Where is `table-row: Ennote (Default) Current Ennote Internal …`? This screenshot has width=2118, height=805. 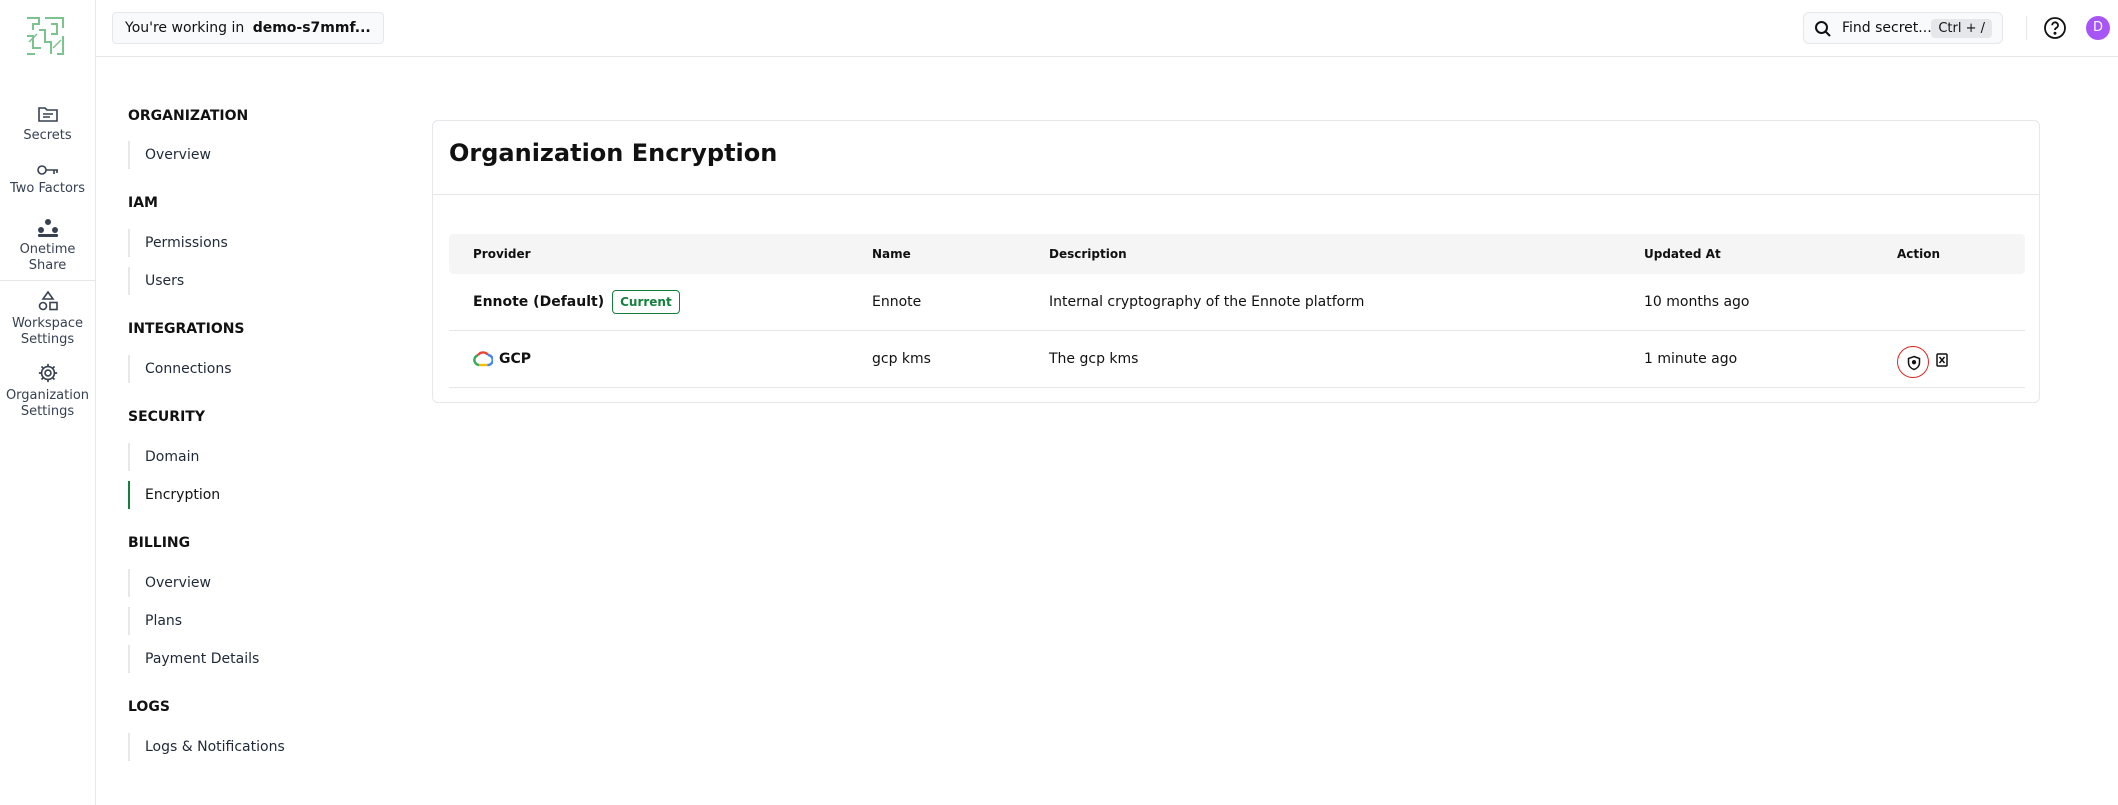
table-row: Ennote (Default) Current Ennote Internal … is located at coordinates (1237, 302).